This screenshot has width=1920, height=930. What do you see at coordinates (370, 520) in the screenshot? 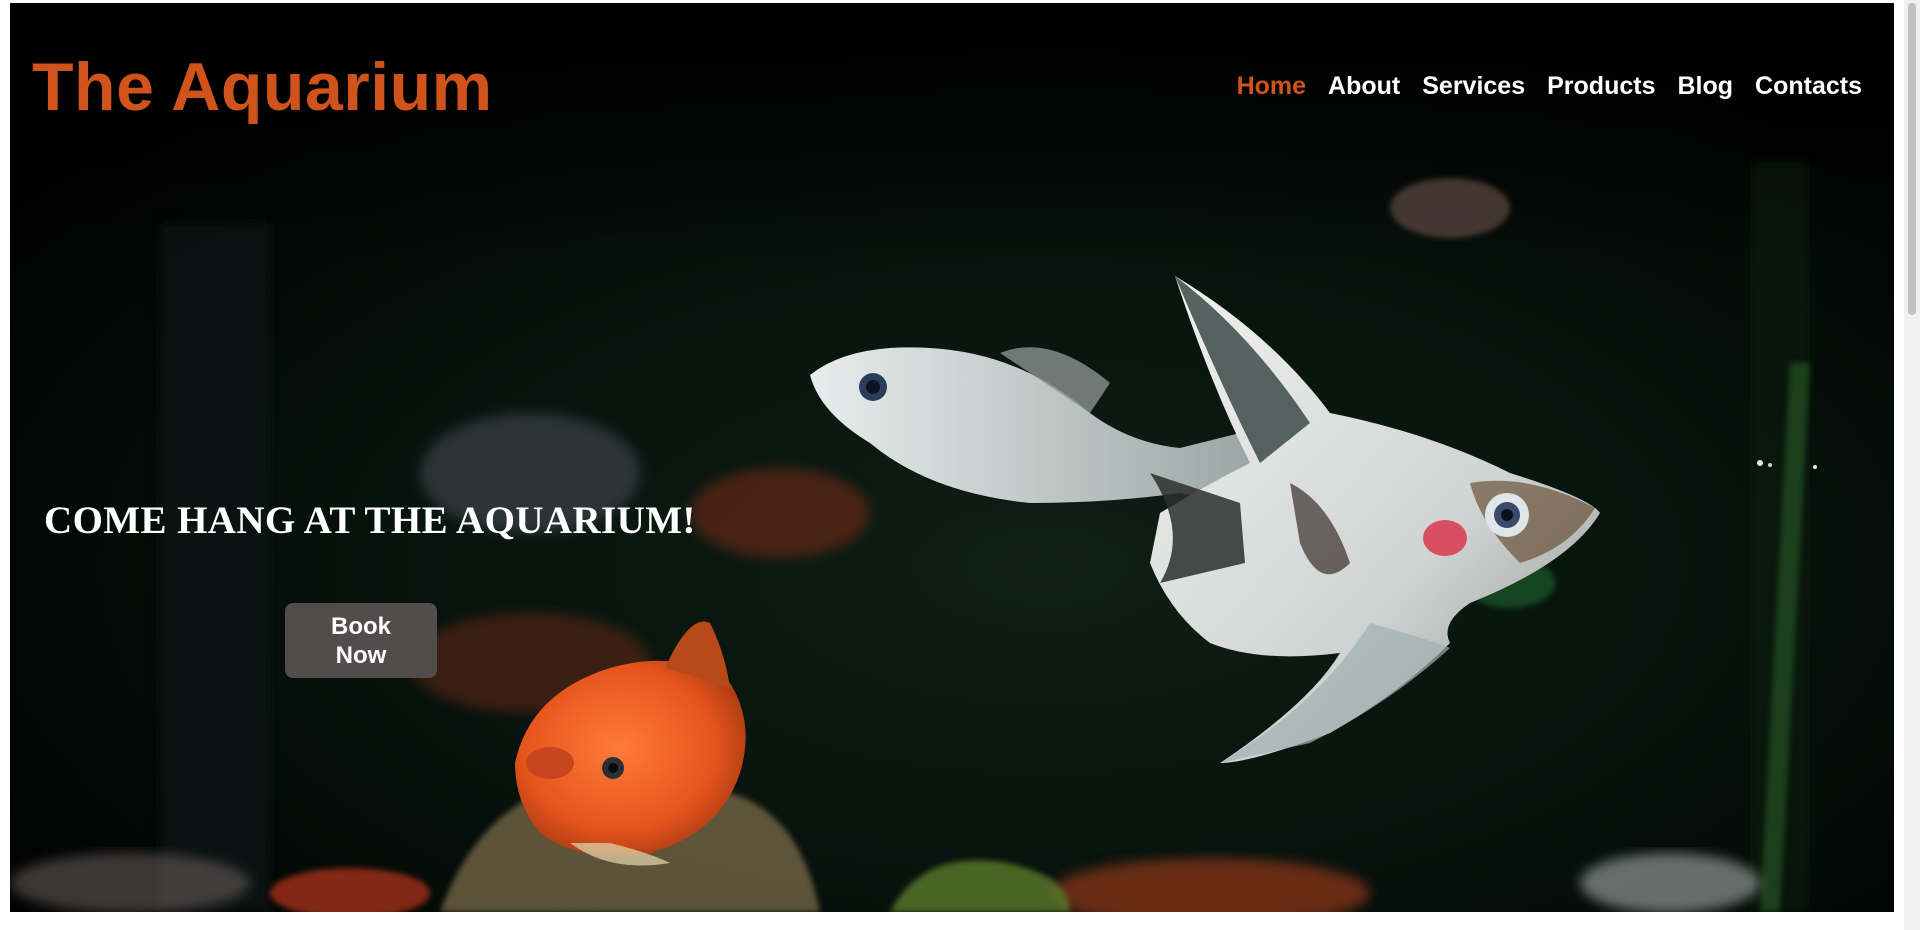
I see `hero-headline: COME HANG AT THE AQUARIUM!` at bounding box center [370, 520].